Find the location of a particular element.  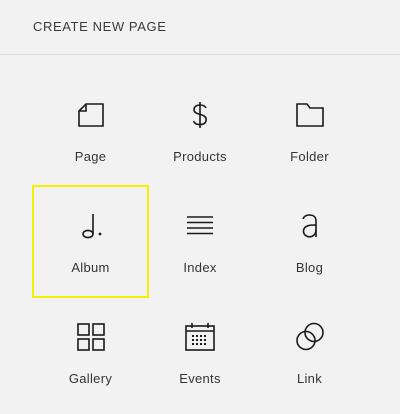

page-type-folder: Folder is located at coordinates (309, 130).